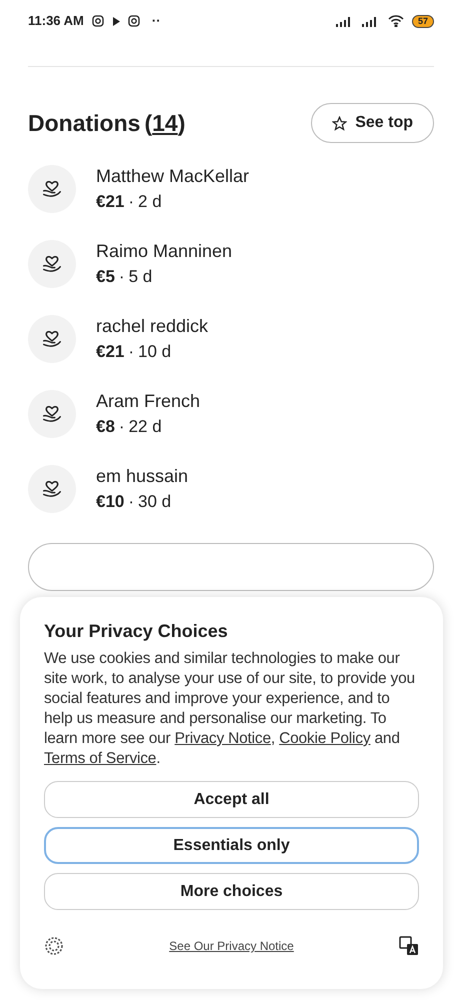 This screenshot has height=1000, width=462. Describe the element at coordinates (182, 123) in the screenshot. I see `paren: )` at that location.